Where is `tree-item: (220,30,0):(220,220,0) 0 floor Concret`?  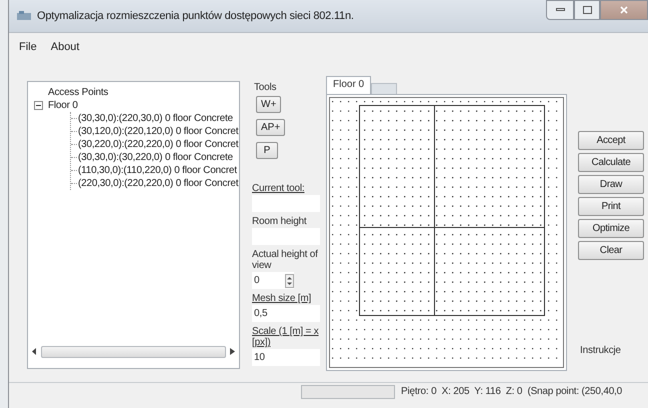 tree-item: (220,30,0):(220,220,0) 0 floor Concret is located at coordinates (158, 183).